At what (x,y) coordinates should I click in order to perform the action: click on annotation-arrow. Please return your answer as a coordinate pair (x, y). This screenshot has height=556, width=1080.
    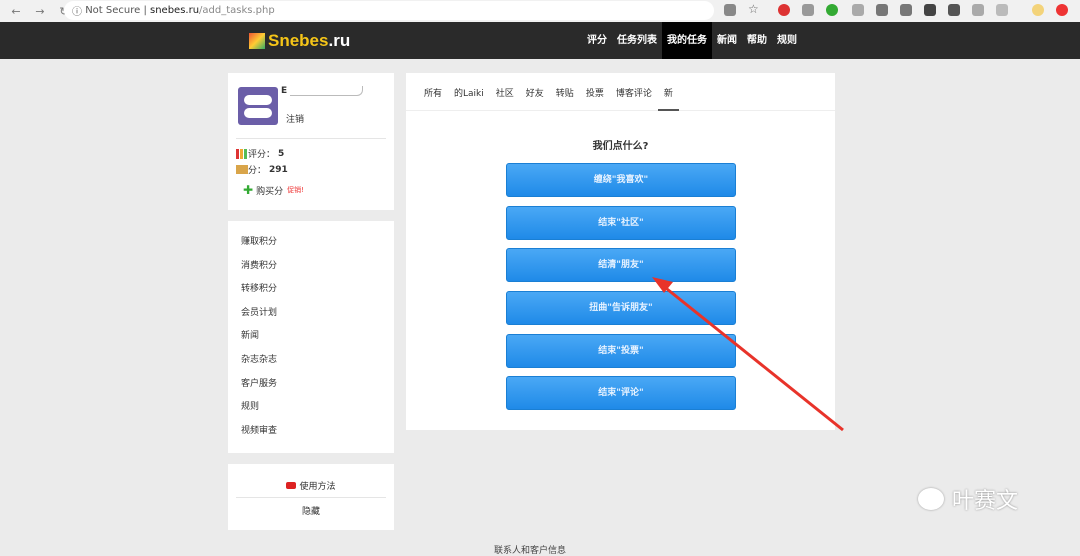
    Looking at the image, I should click on (748, 354).